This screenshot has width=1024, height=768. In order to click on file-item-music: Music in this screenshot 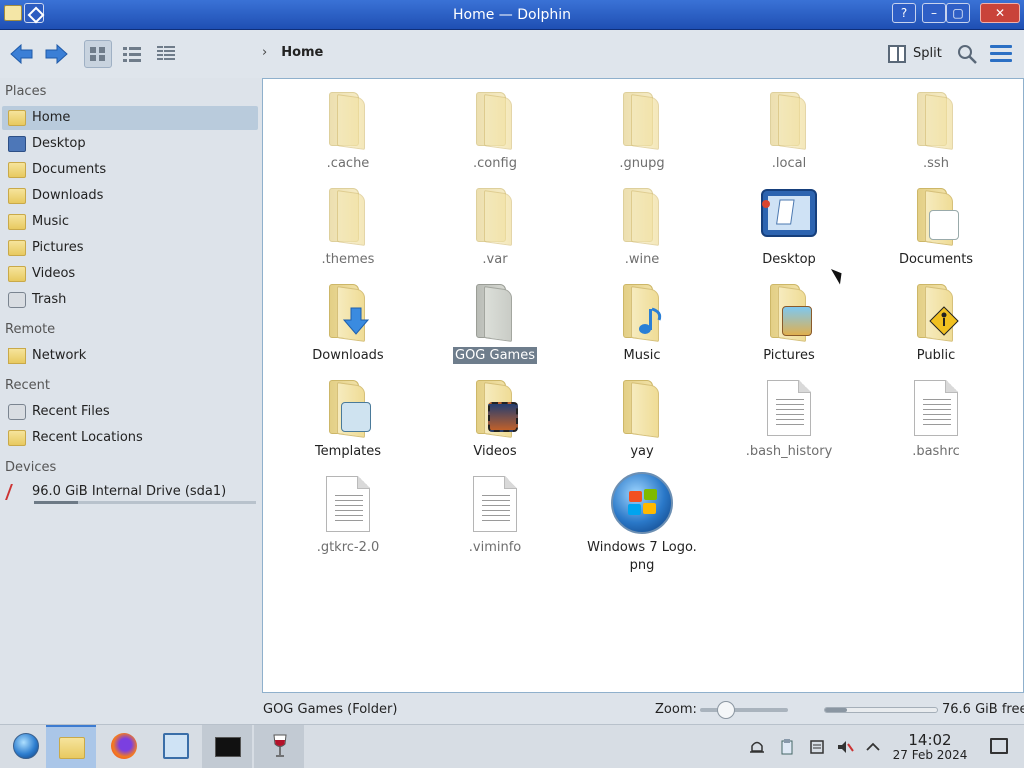, I will do `click(642, 324)`.